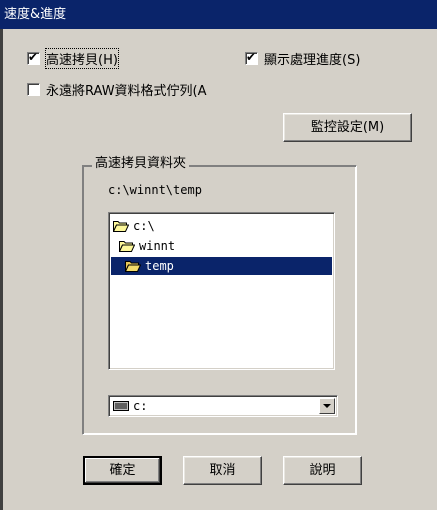  I want to click on keep-raw-checkbox: 永遠將RAW資料格式佇列(A, so click(117, 89).